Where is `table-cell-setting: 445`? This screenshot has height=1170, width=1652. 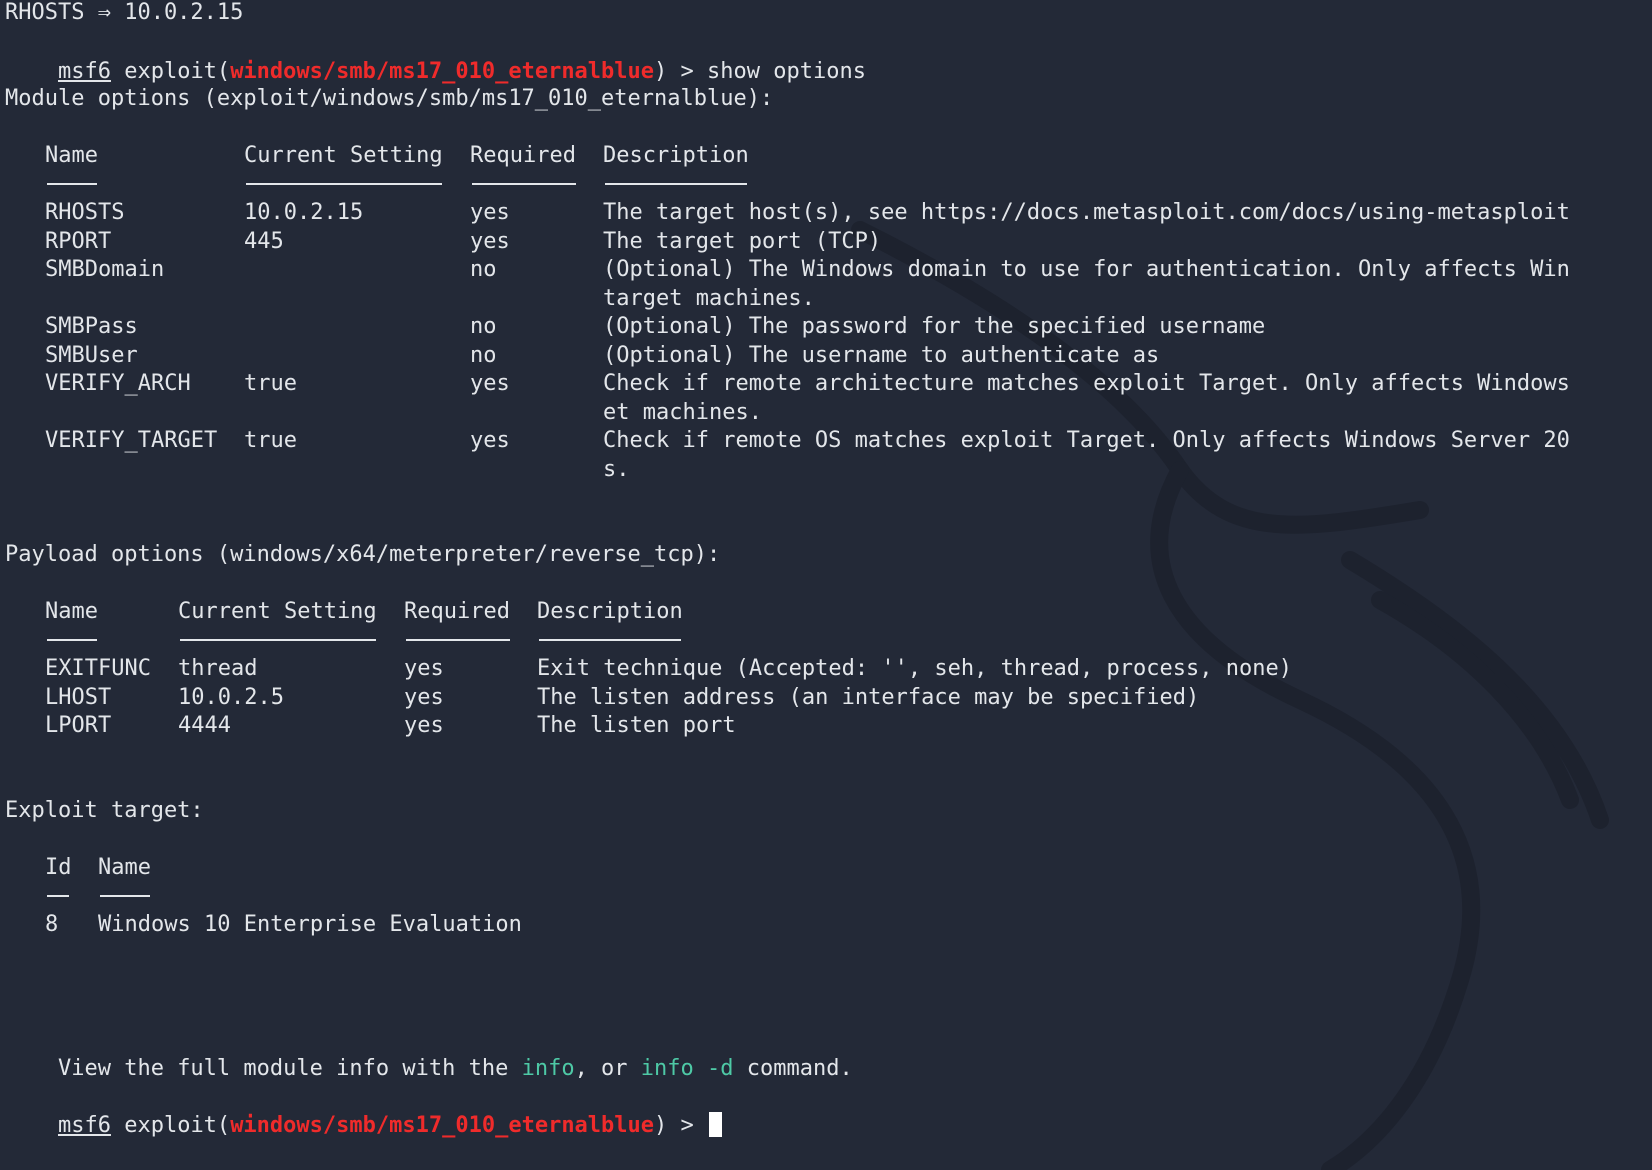 table-cell-setting: 445 is located at coordinates (264, 241).